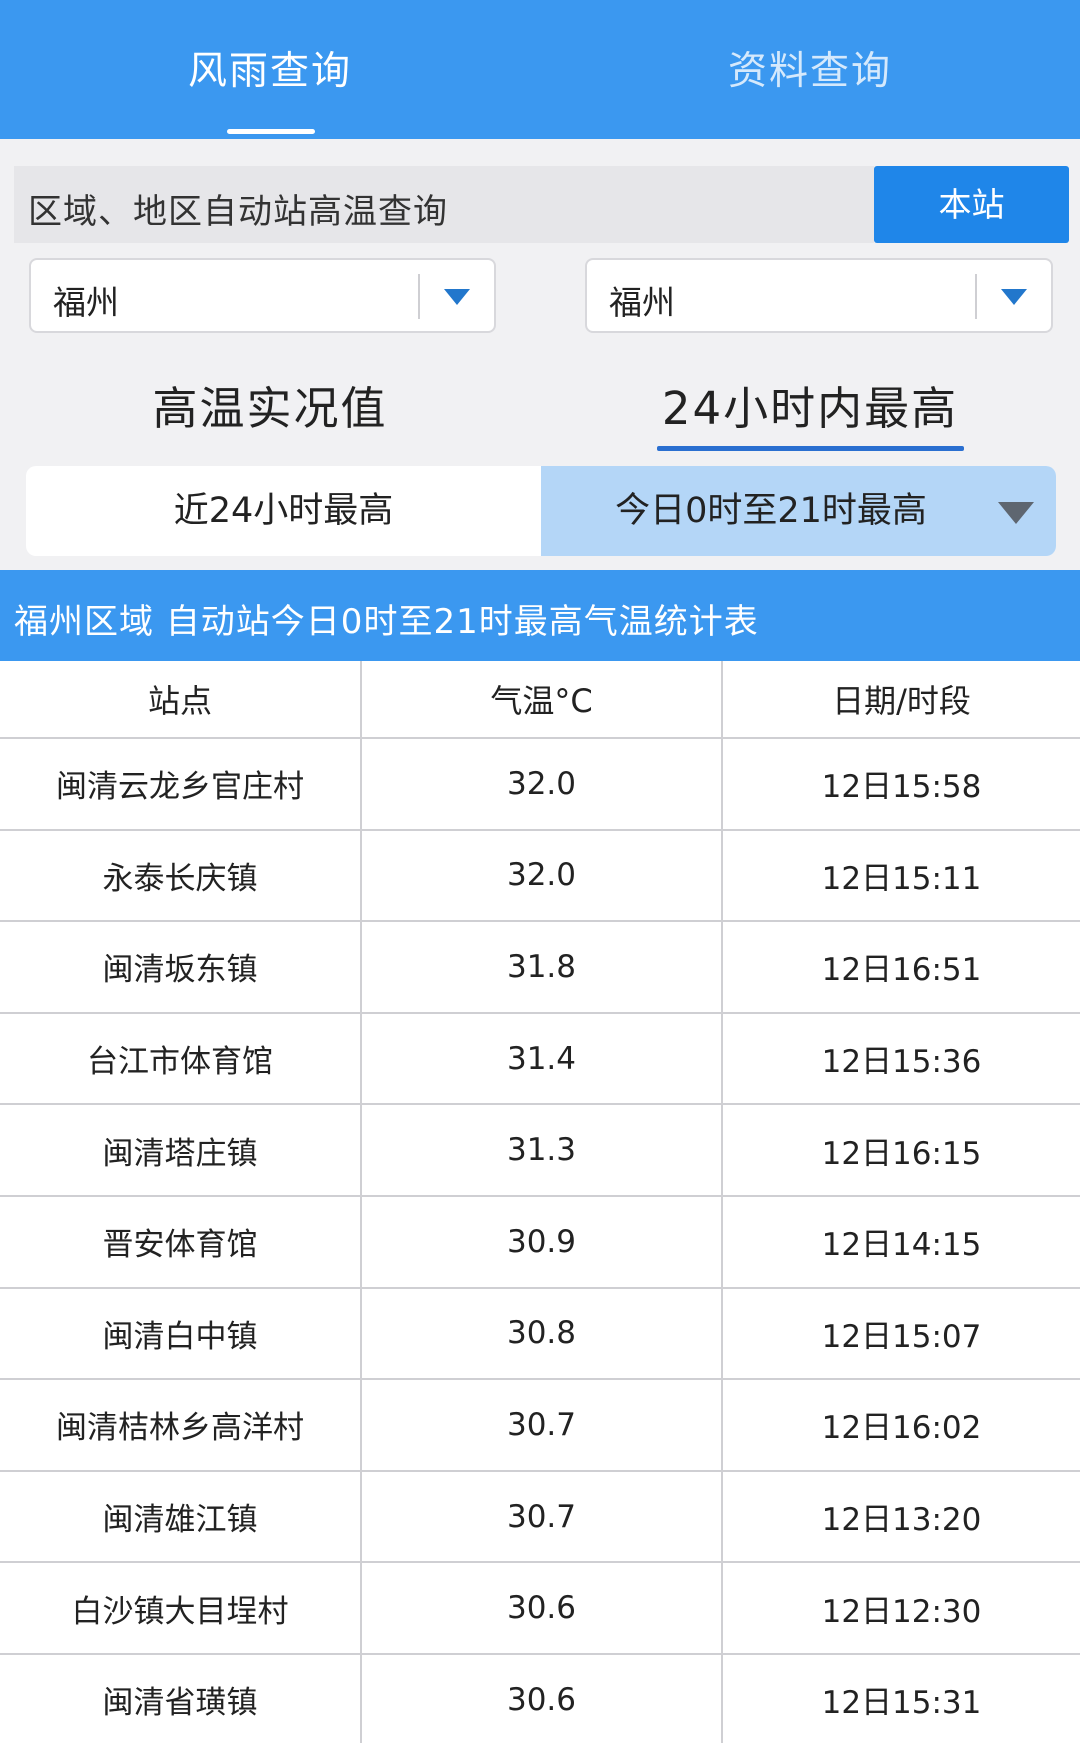  Describe the element at coordinates (901, 1153) in the screenshot. I see `datetime-cell: 12日16:15` at that location.